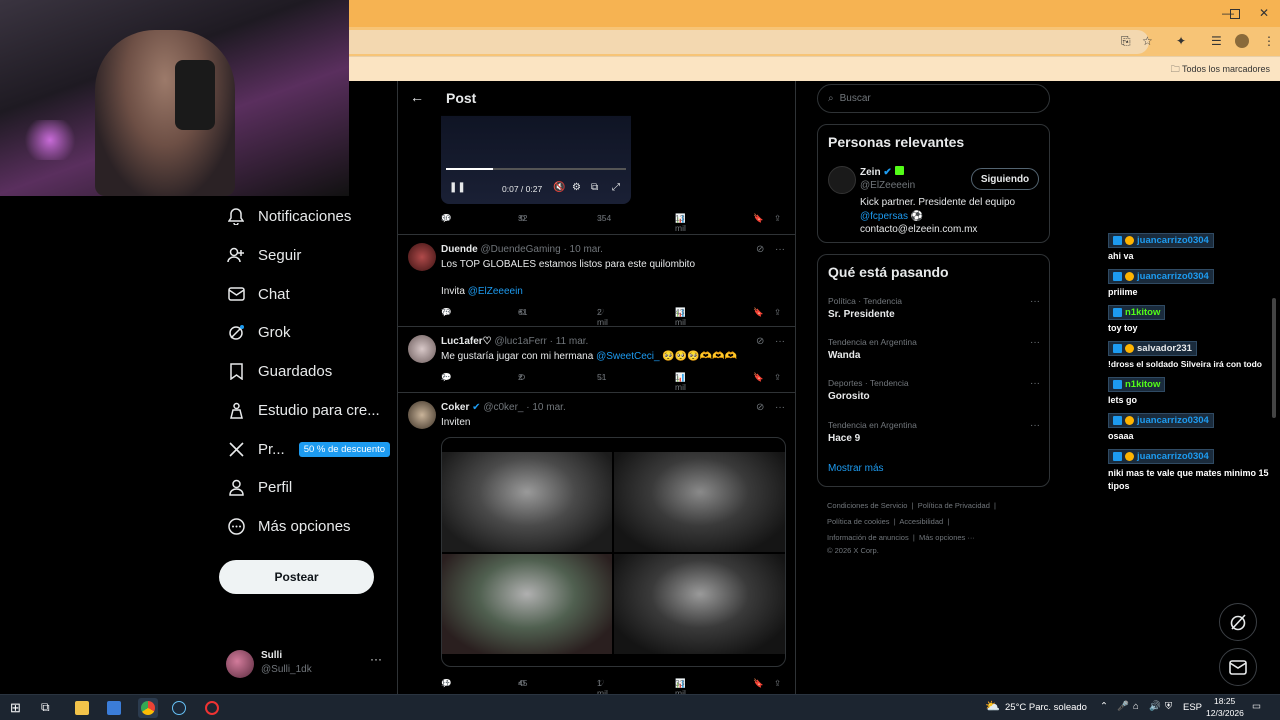  What do you see at coordinates (308, 449) in the screenshot?
I see `nav-premium: Pr... 50 % de descuento` at bounding box center [308, 449].